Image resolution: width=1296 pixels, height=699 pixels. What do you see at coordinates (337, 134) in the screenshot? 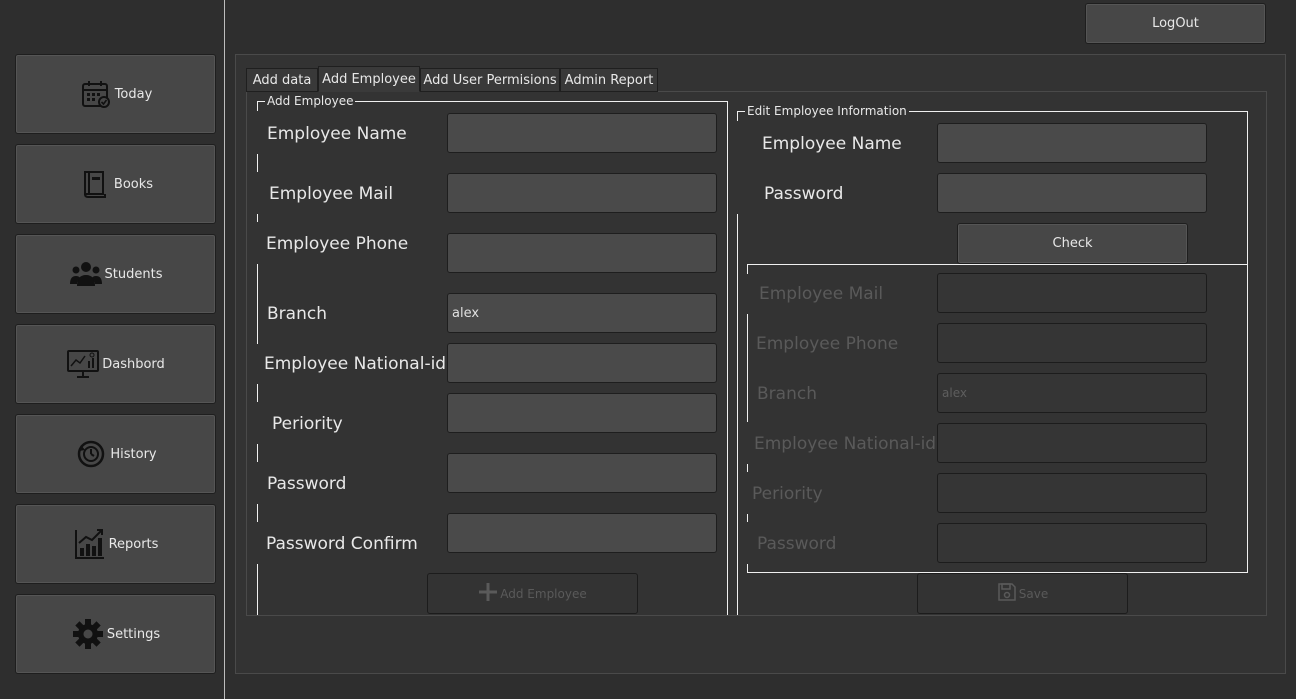
I see `employee-name-label: Employee Name` at bounding box center [337, 134].